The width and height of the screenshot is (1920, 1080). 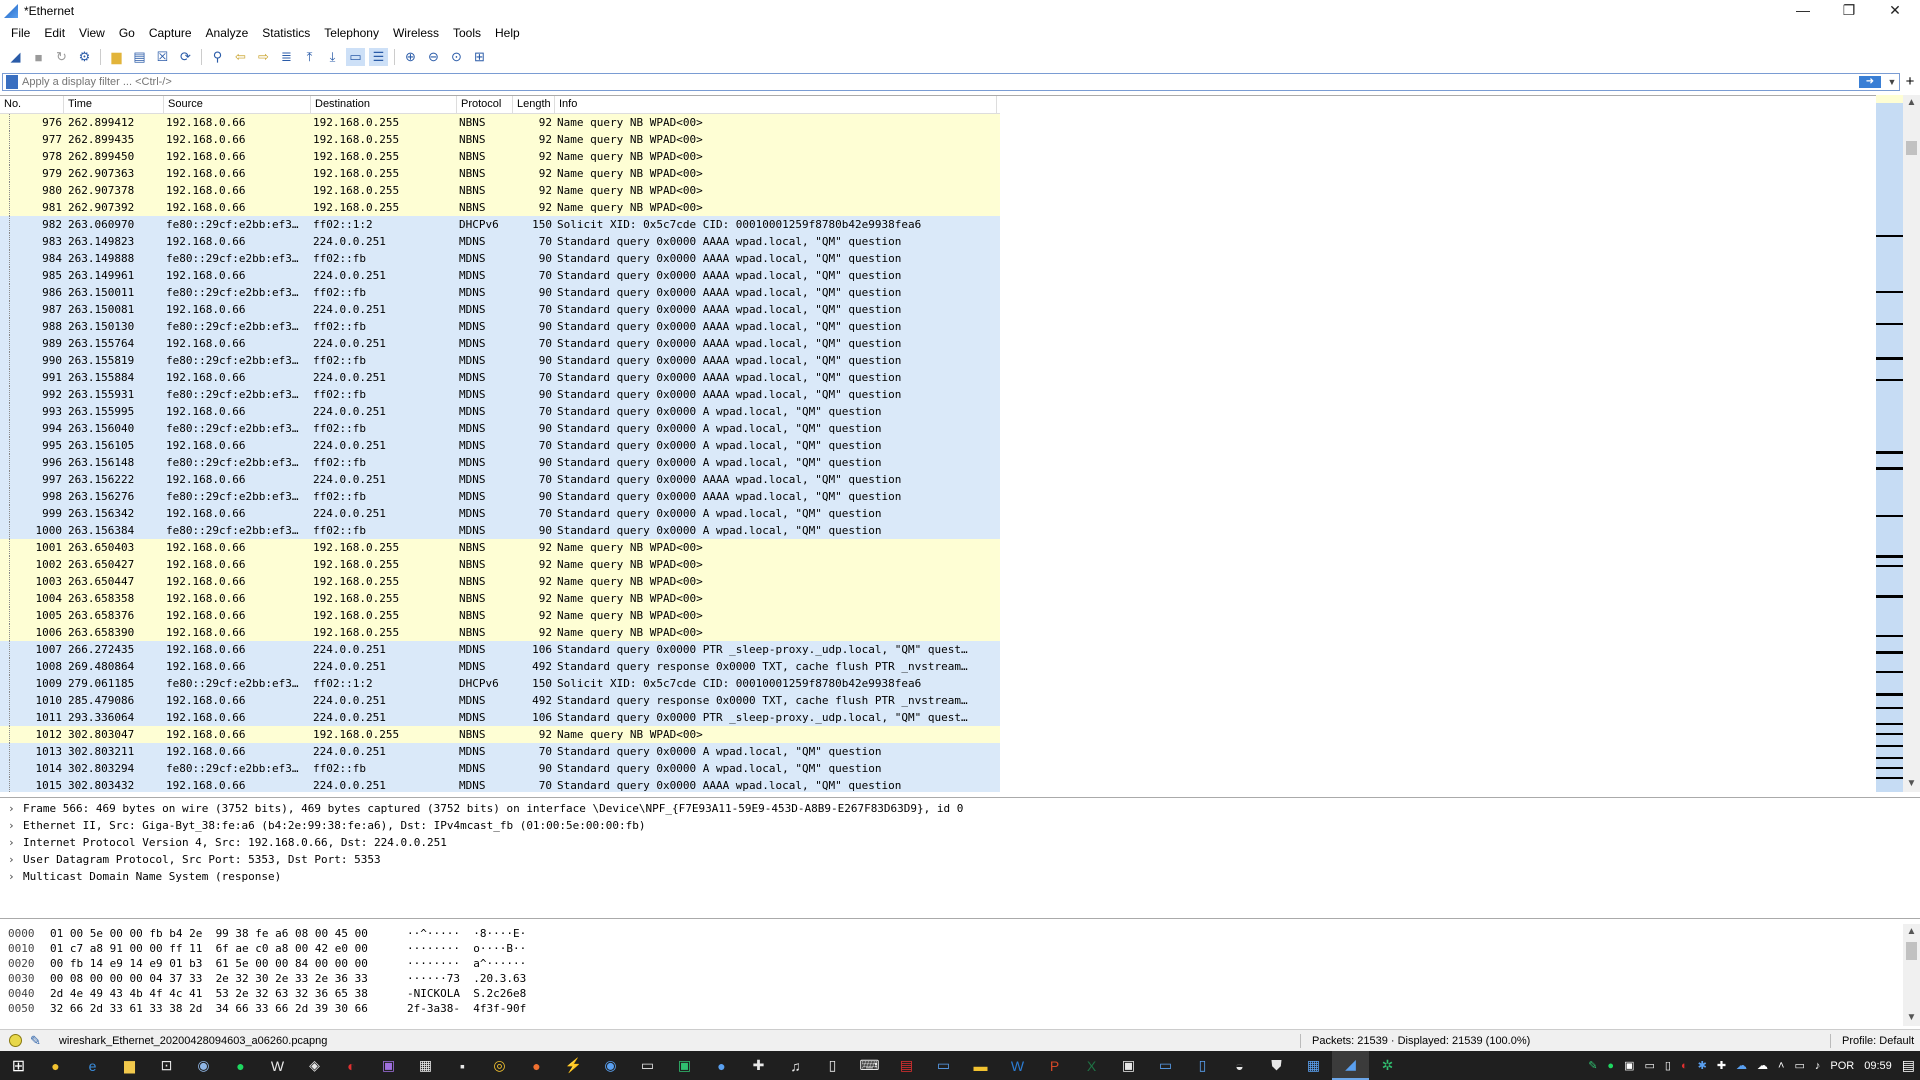 What do you see at coordinates (1889, 443) in the screenshot?
I see `packet-minimap` at bounding box center [1889, 443].